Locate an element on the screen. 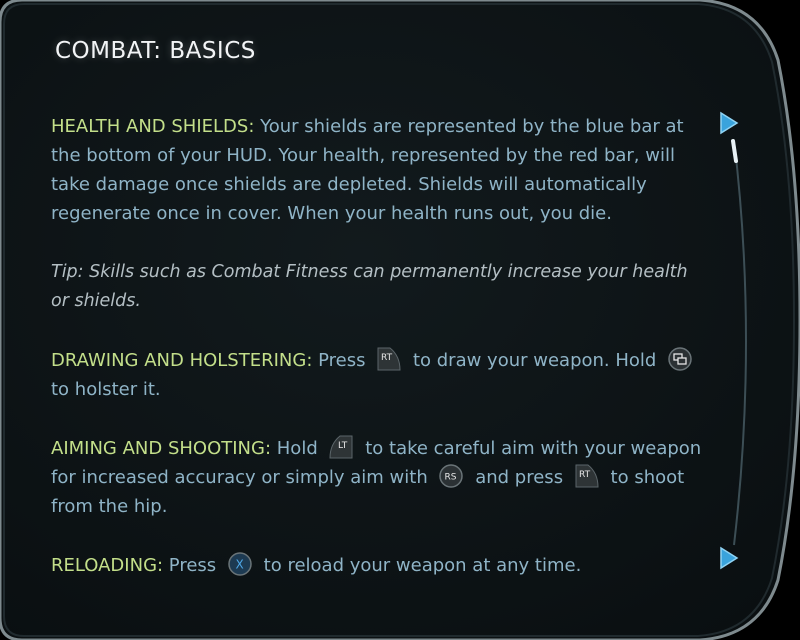  aiming-text-1: Hold is located at coordinates (294, 448).